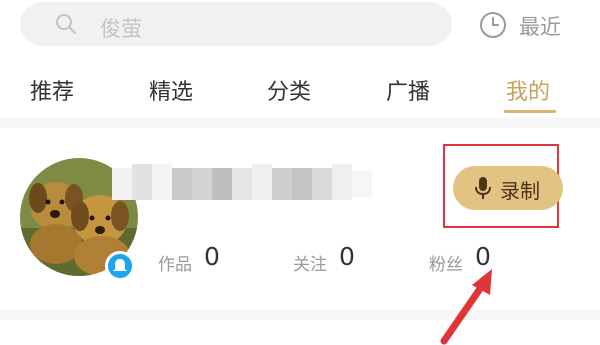 Image resolution: width=600 pixels, height=345 pixels. I want to click on stat-works-value: 0, so click(212, 256).